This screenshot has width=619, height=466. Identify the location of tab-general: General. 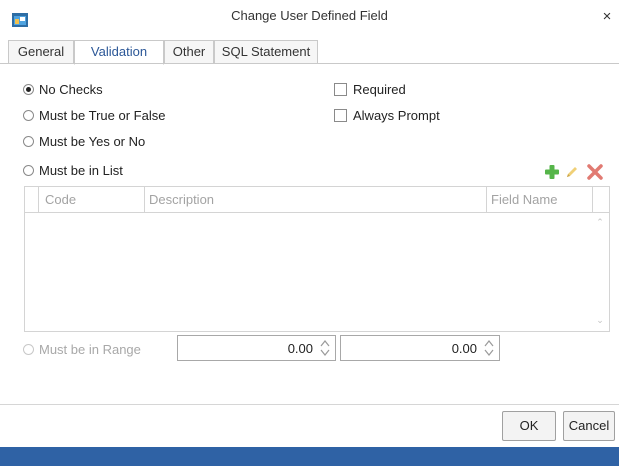
(41, 52).